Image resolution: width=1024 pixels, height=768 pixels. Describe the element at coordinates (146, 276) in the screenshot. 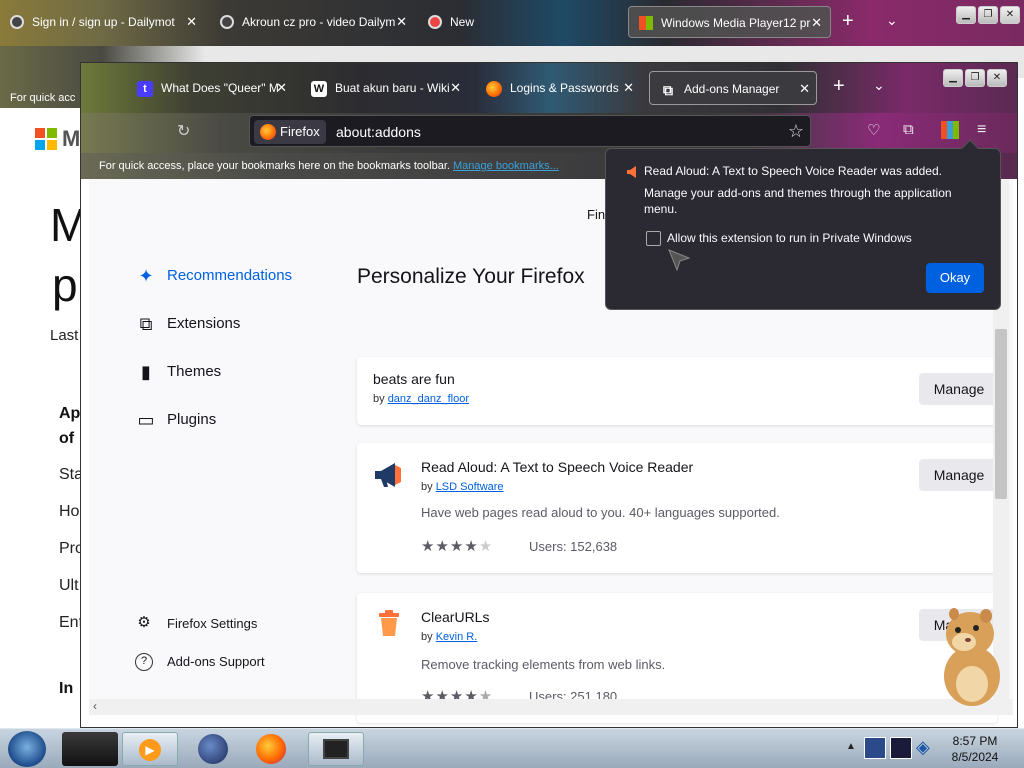

I see `sparkle-icon: ✦` at that location.